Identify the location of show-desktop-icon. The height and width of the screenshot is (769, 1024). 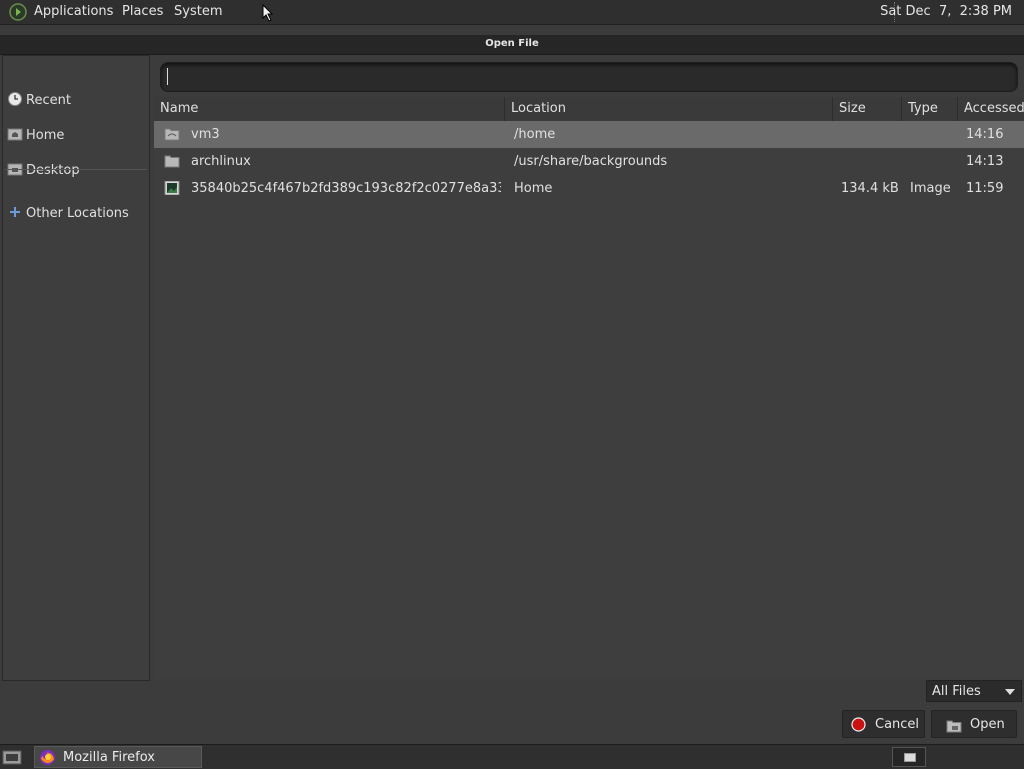
(12, 757).